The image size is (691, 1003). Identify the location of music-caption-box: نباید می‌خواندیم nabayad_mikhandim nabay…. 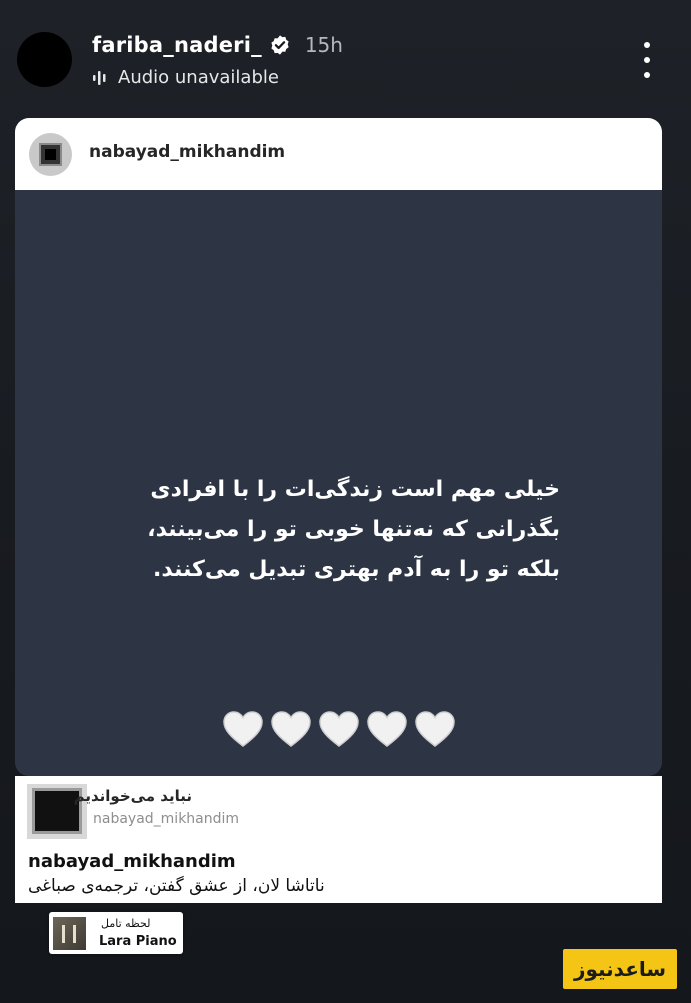
(338, 839).